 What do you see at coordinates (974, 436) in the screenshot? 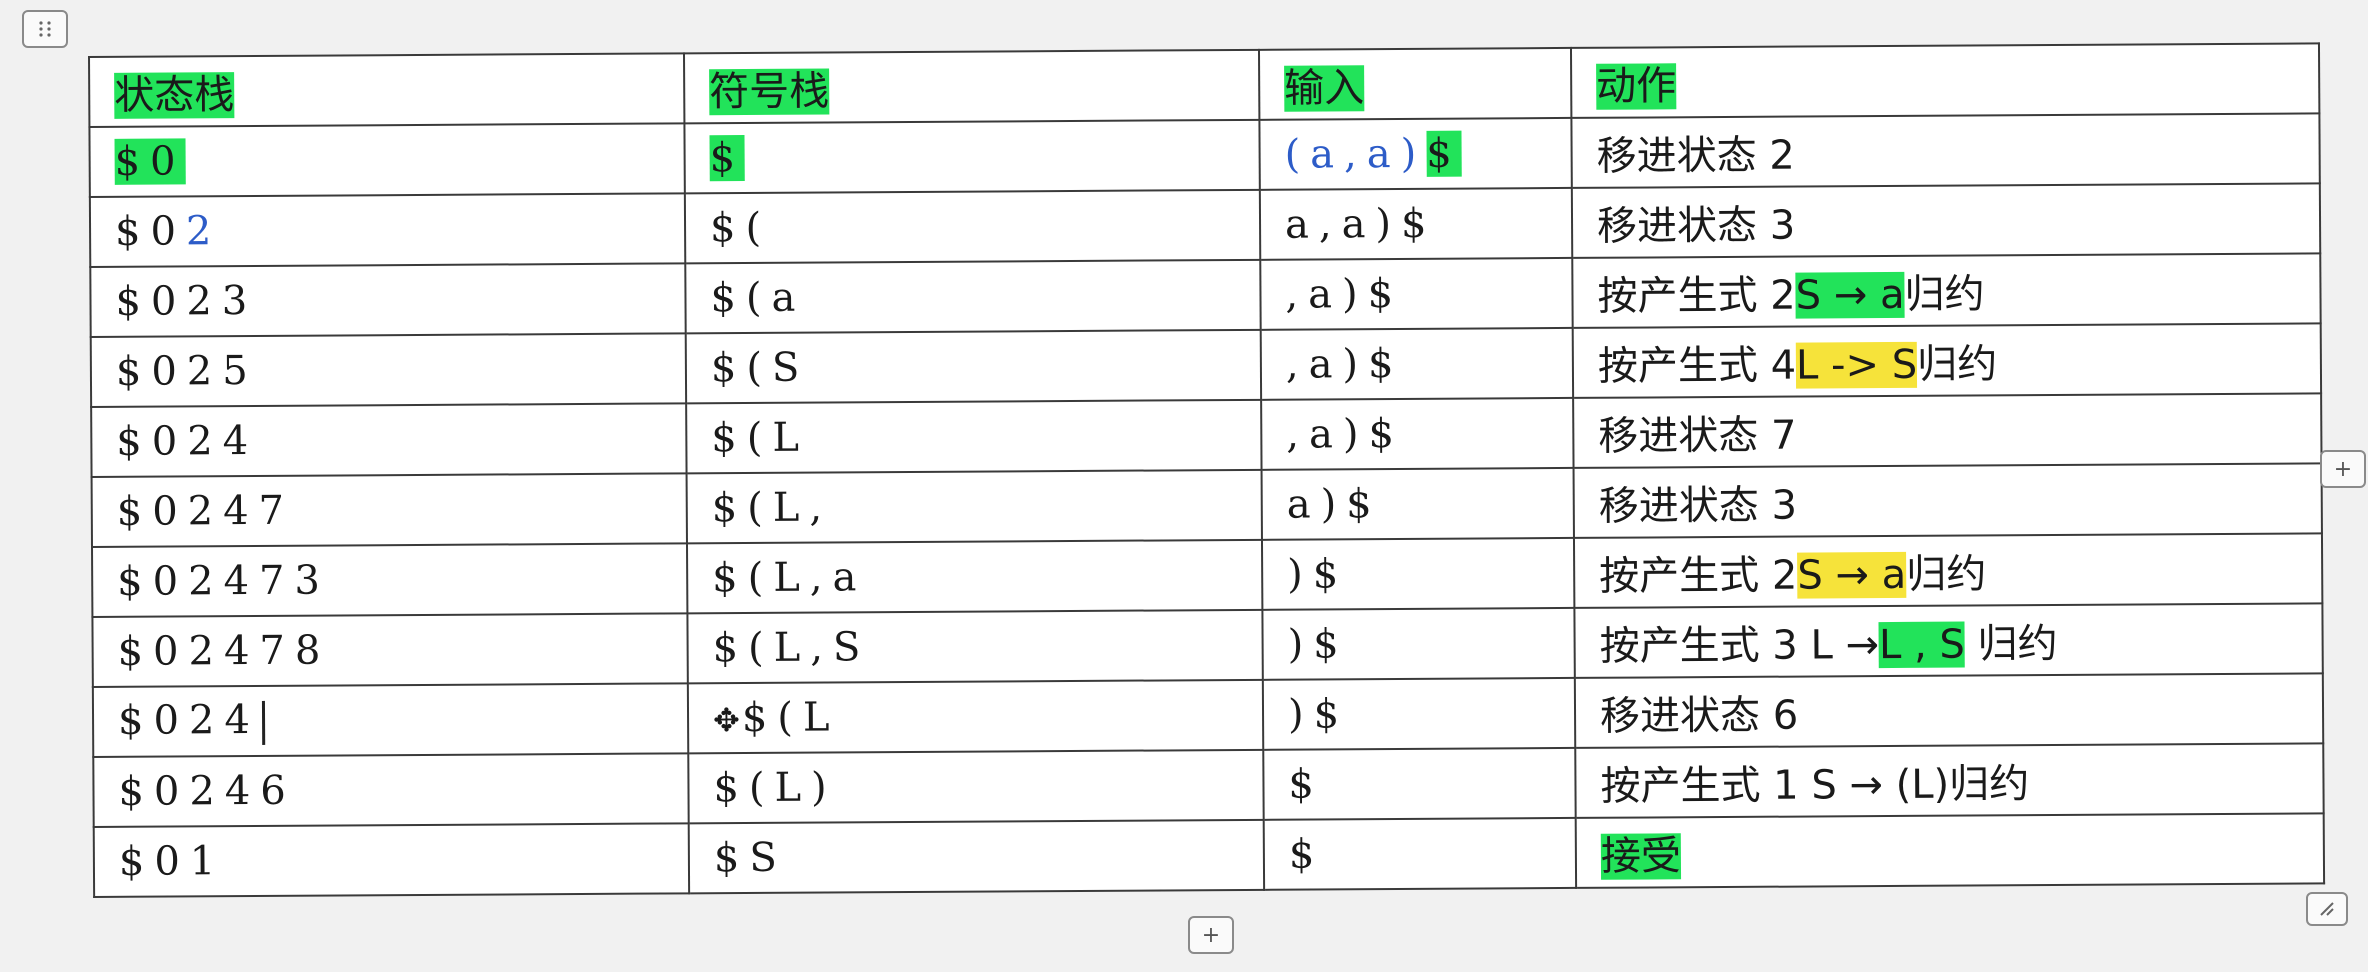
I see `symbol-stack-cell: $(L` at bounding box center [974, 436].